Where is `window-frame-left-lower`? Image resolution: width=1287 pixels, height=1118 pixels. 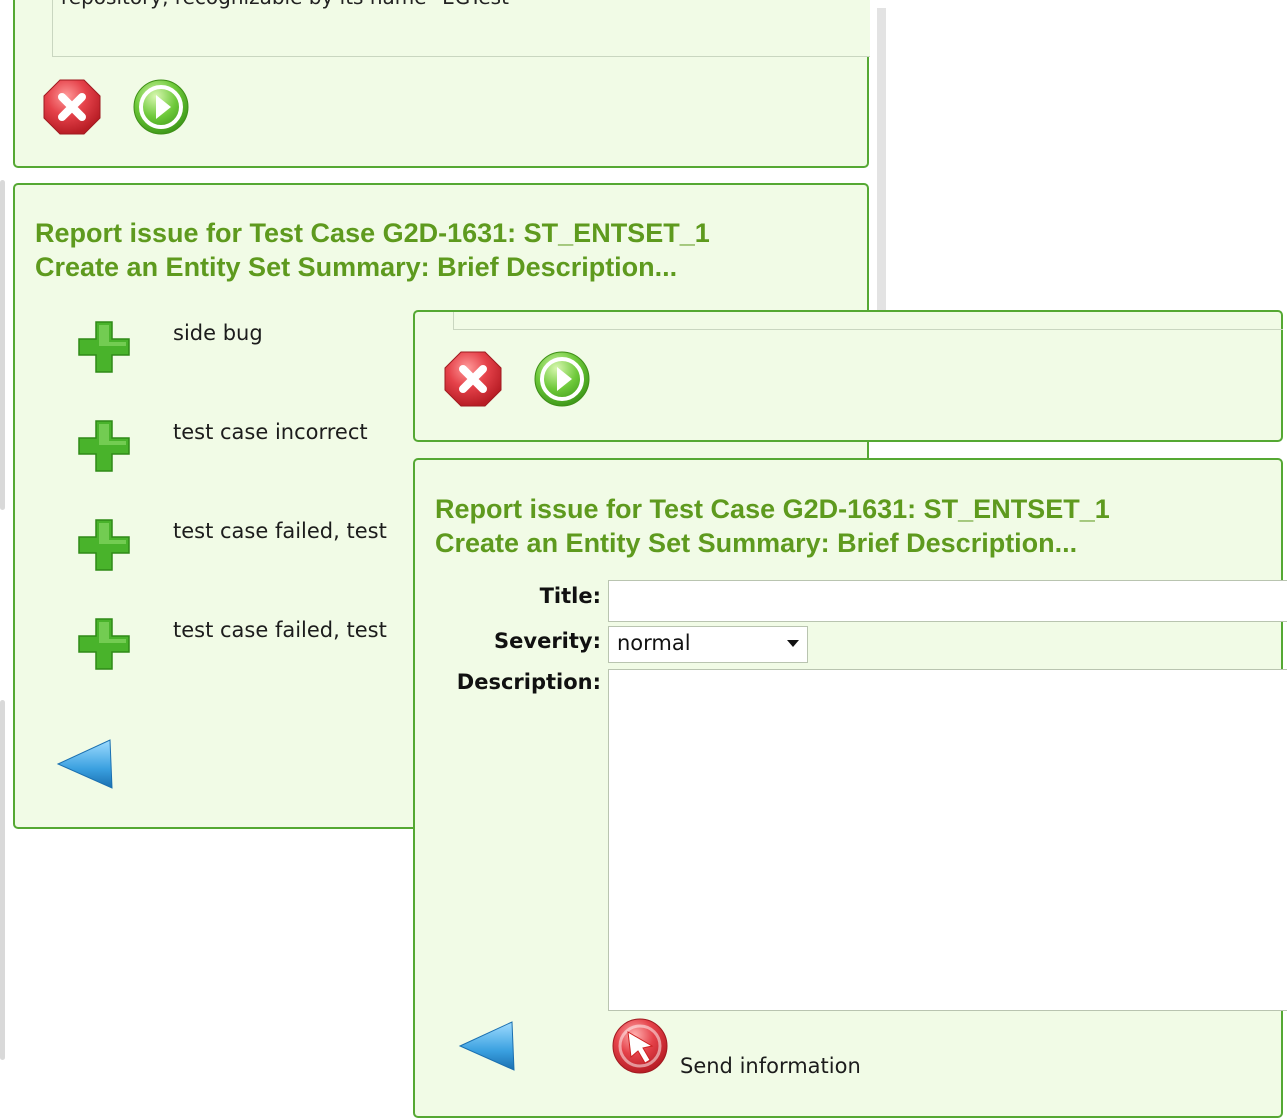 window-frame-left-lower is located at coordinates (2, 880).